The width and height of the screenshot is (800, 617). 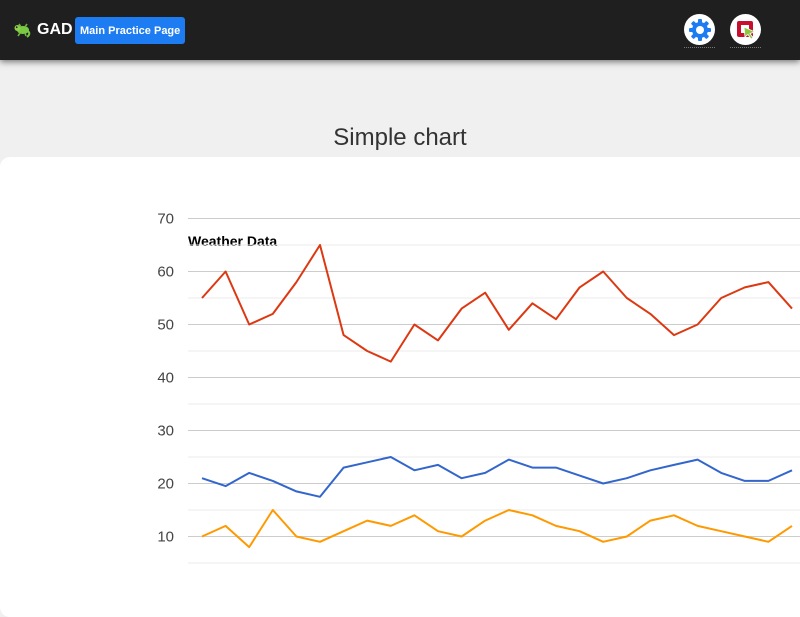 I want to click on y-tick-label: 60, so click(x=165, y=272).